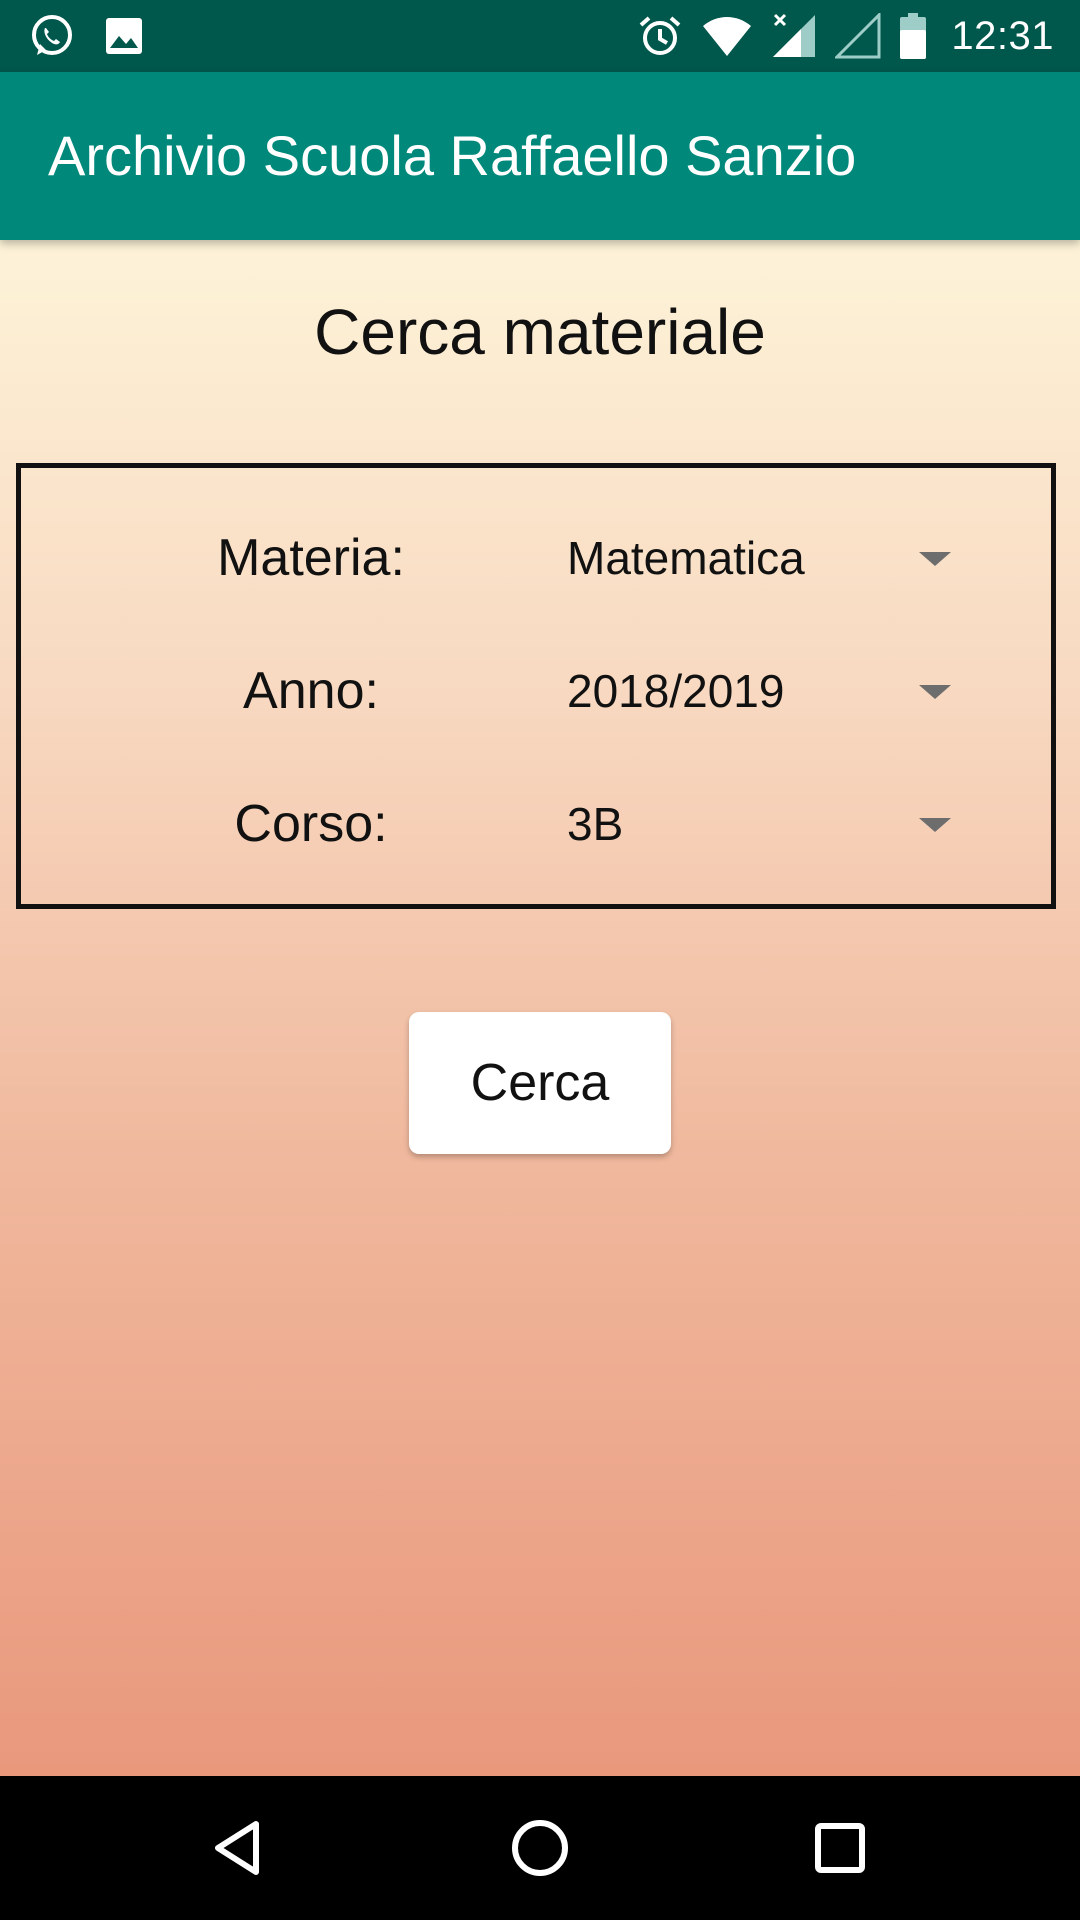 This screenshot has width=1080, height=1920. I want to click on signal-no-data-icon, so click(794, 36).